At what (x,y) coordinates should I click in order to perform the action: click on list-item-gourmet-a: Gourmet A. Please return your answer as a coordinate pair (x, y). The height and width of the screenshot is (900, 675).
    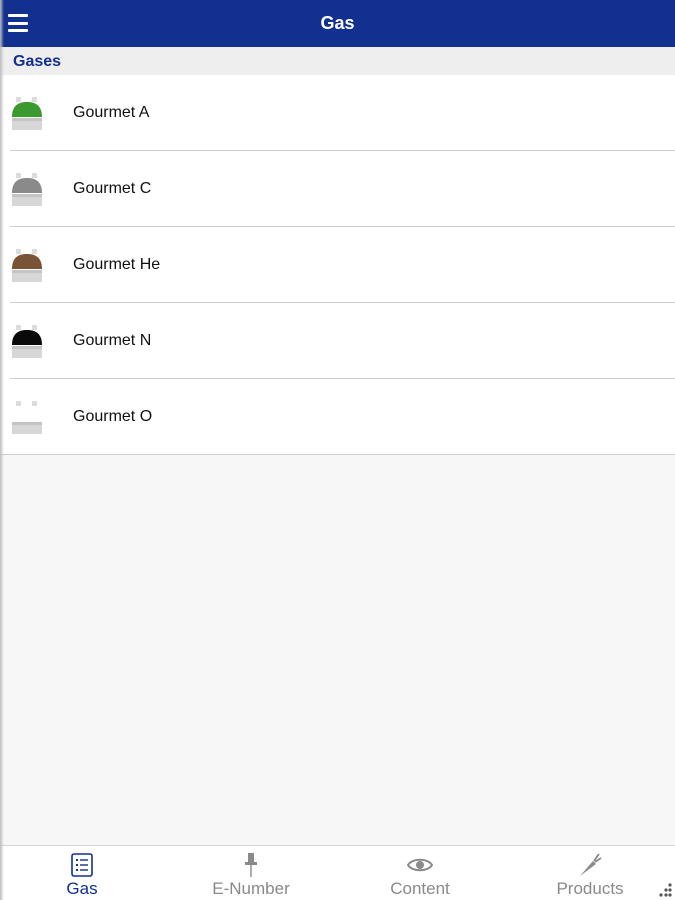
    Looking at the image, I should click on (337, 113).